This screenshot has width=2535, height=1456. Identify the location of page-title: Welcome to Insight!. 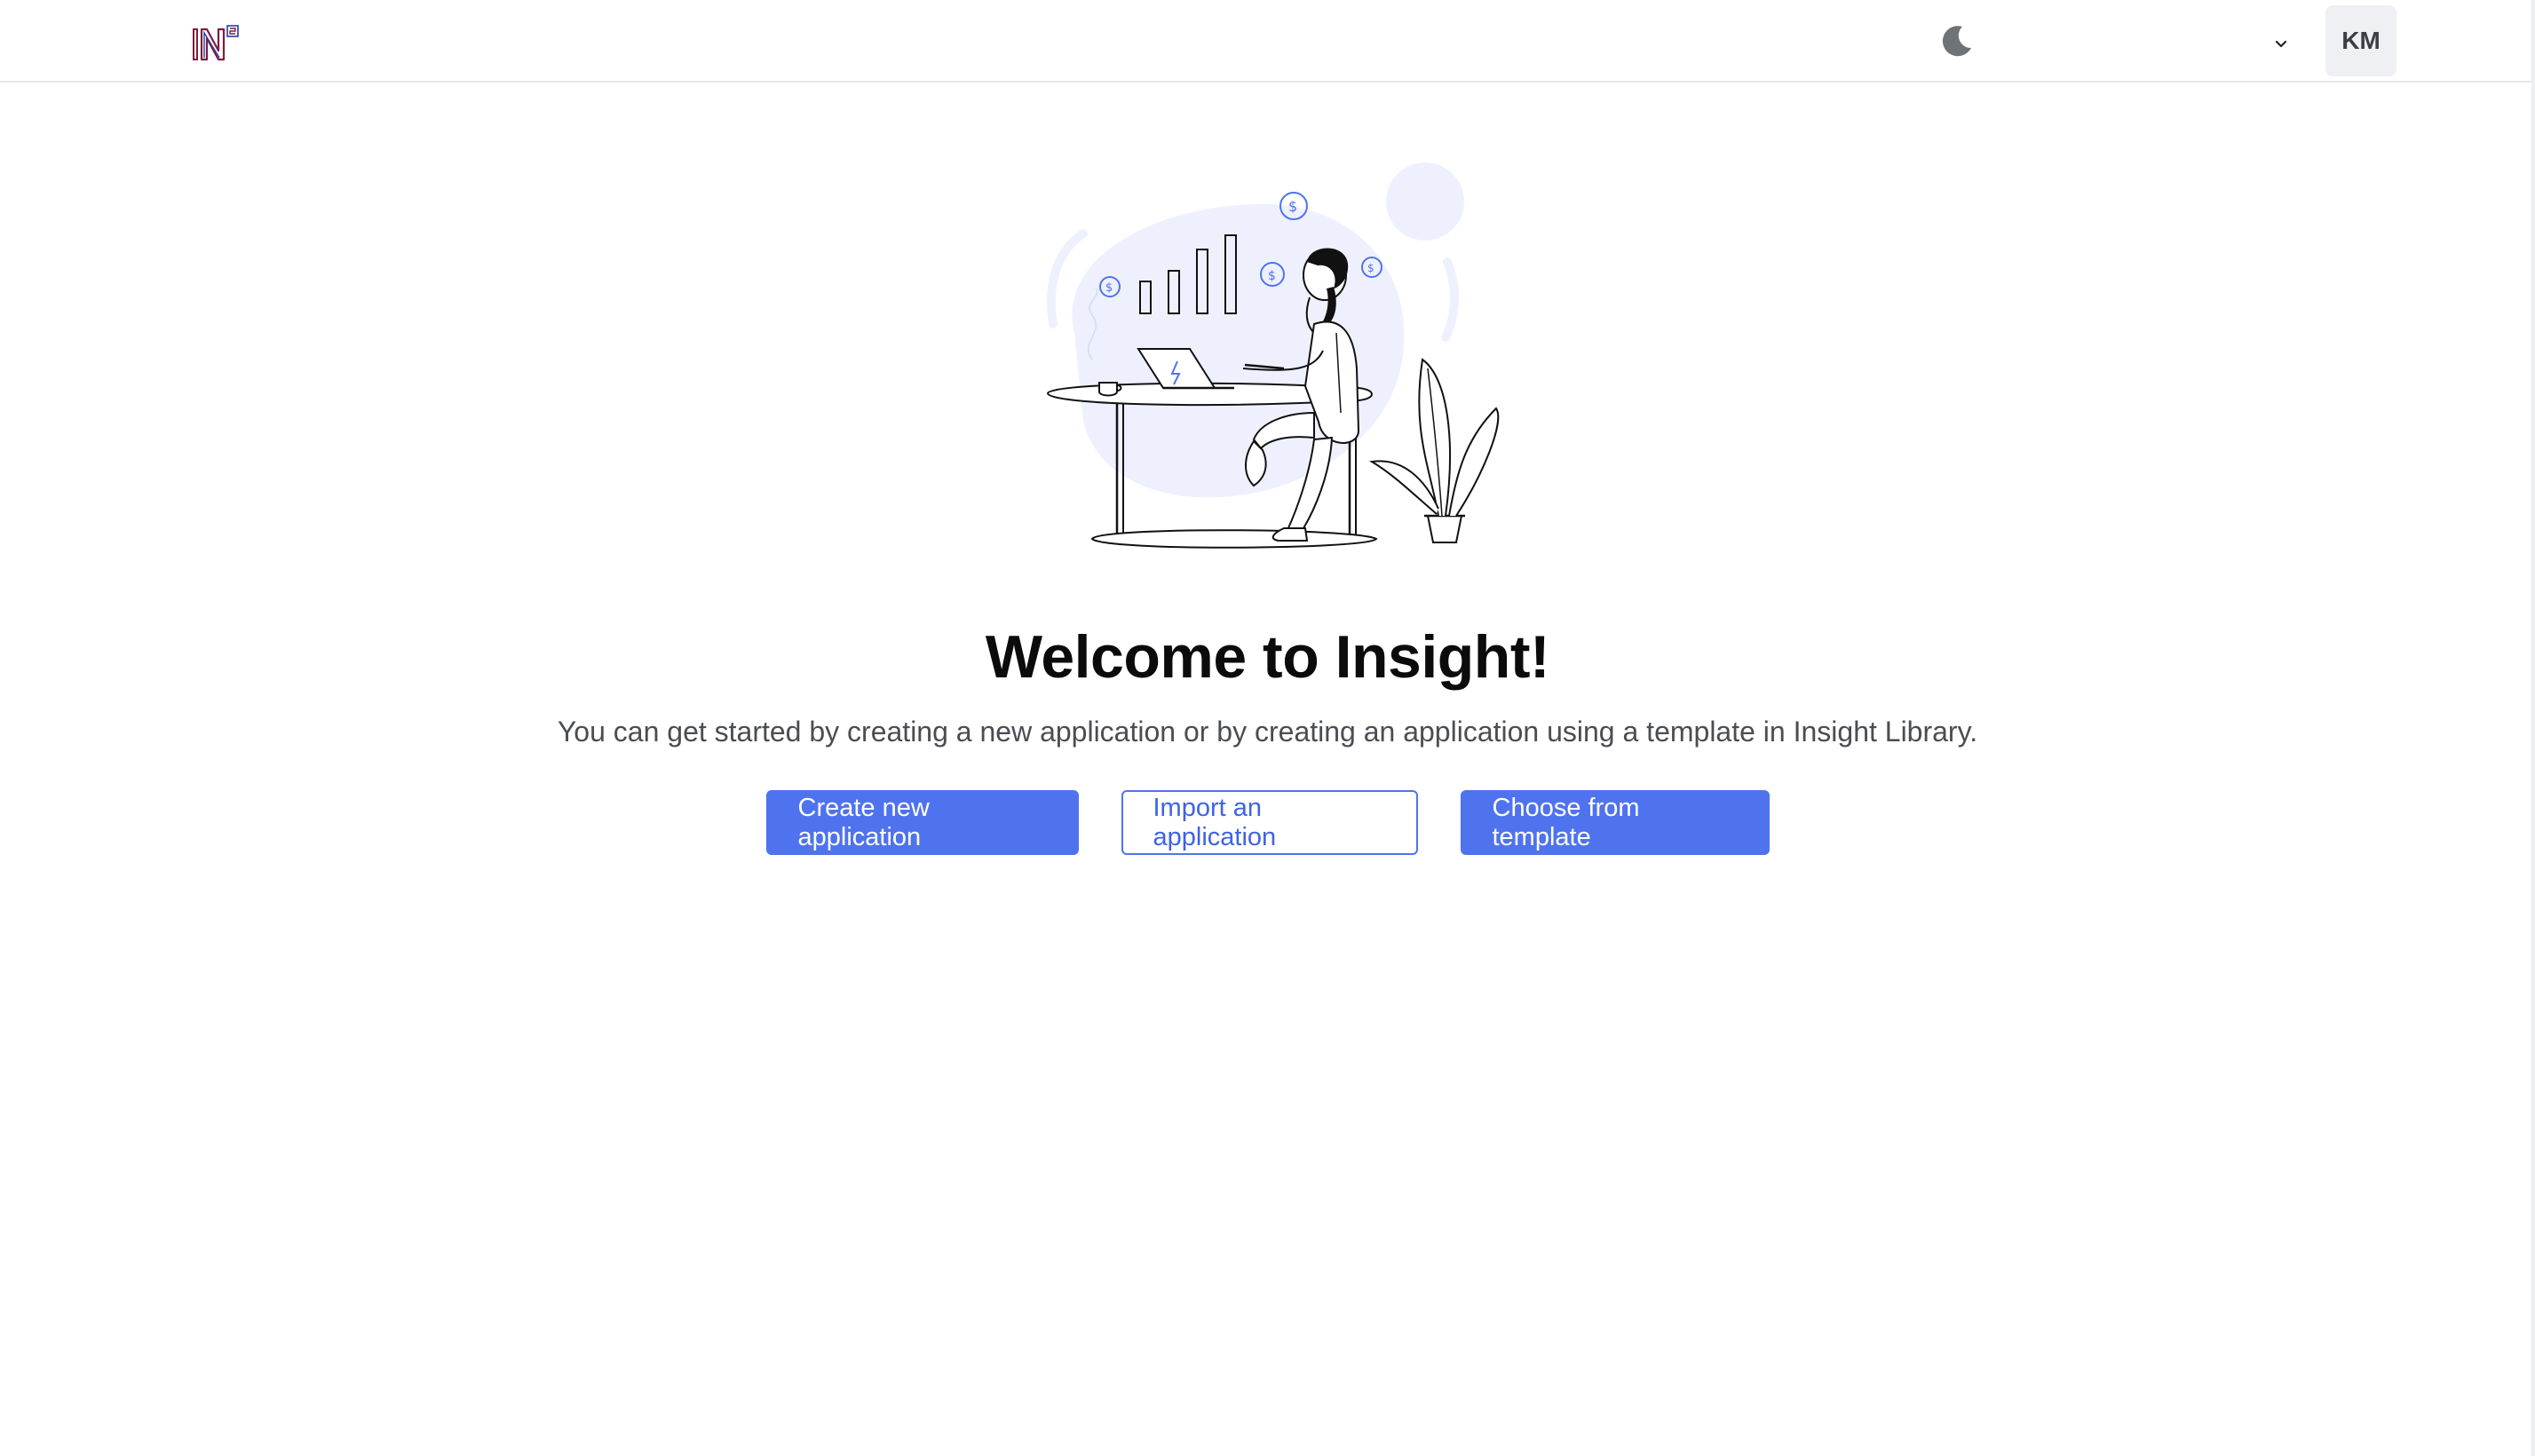
(1267, 657).